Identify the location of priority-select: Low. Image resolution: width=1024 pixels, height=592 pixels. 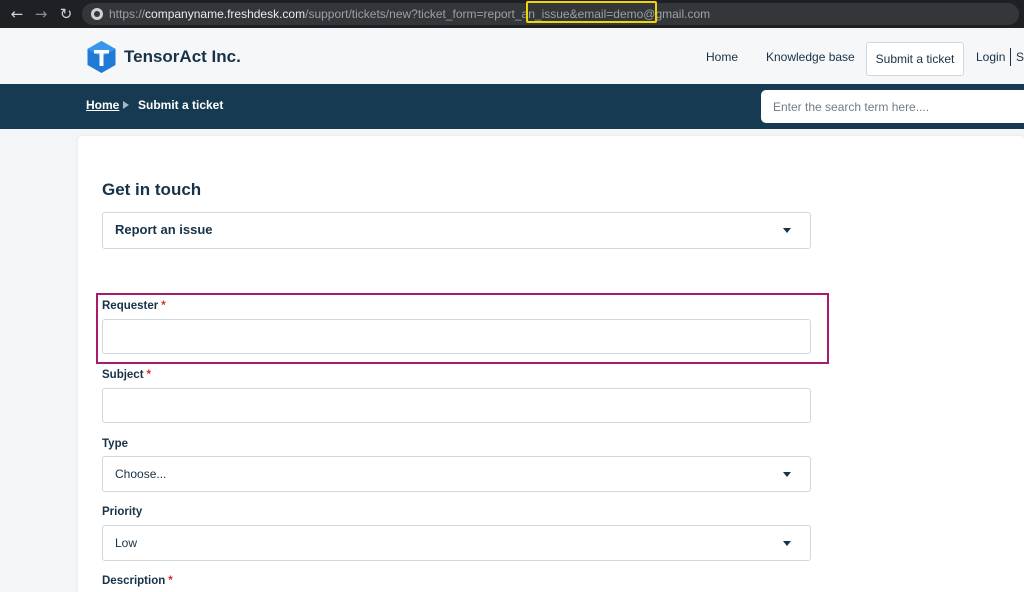
(456, 543).